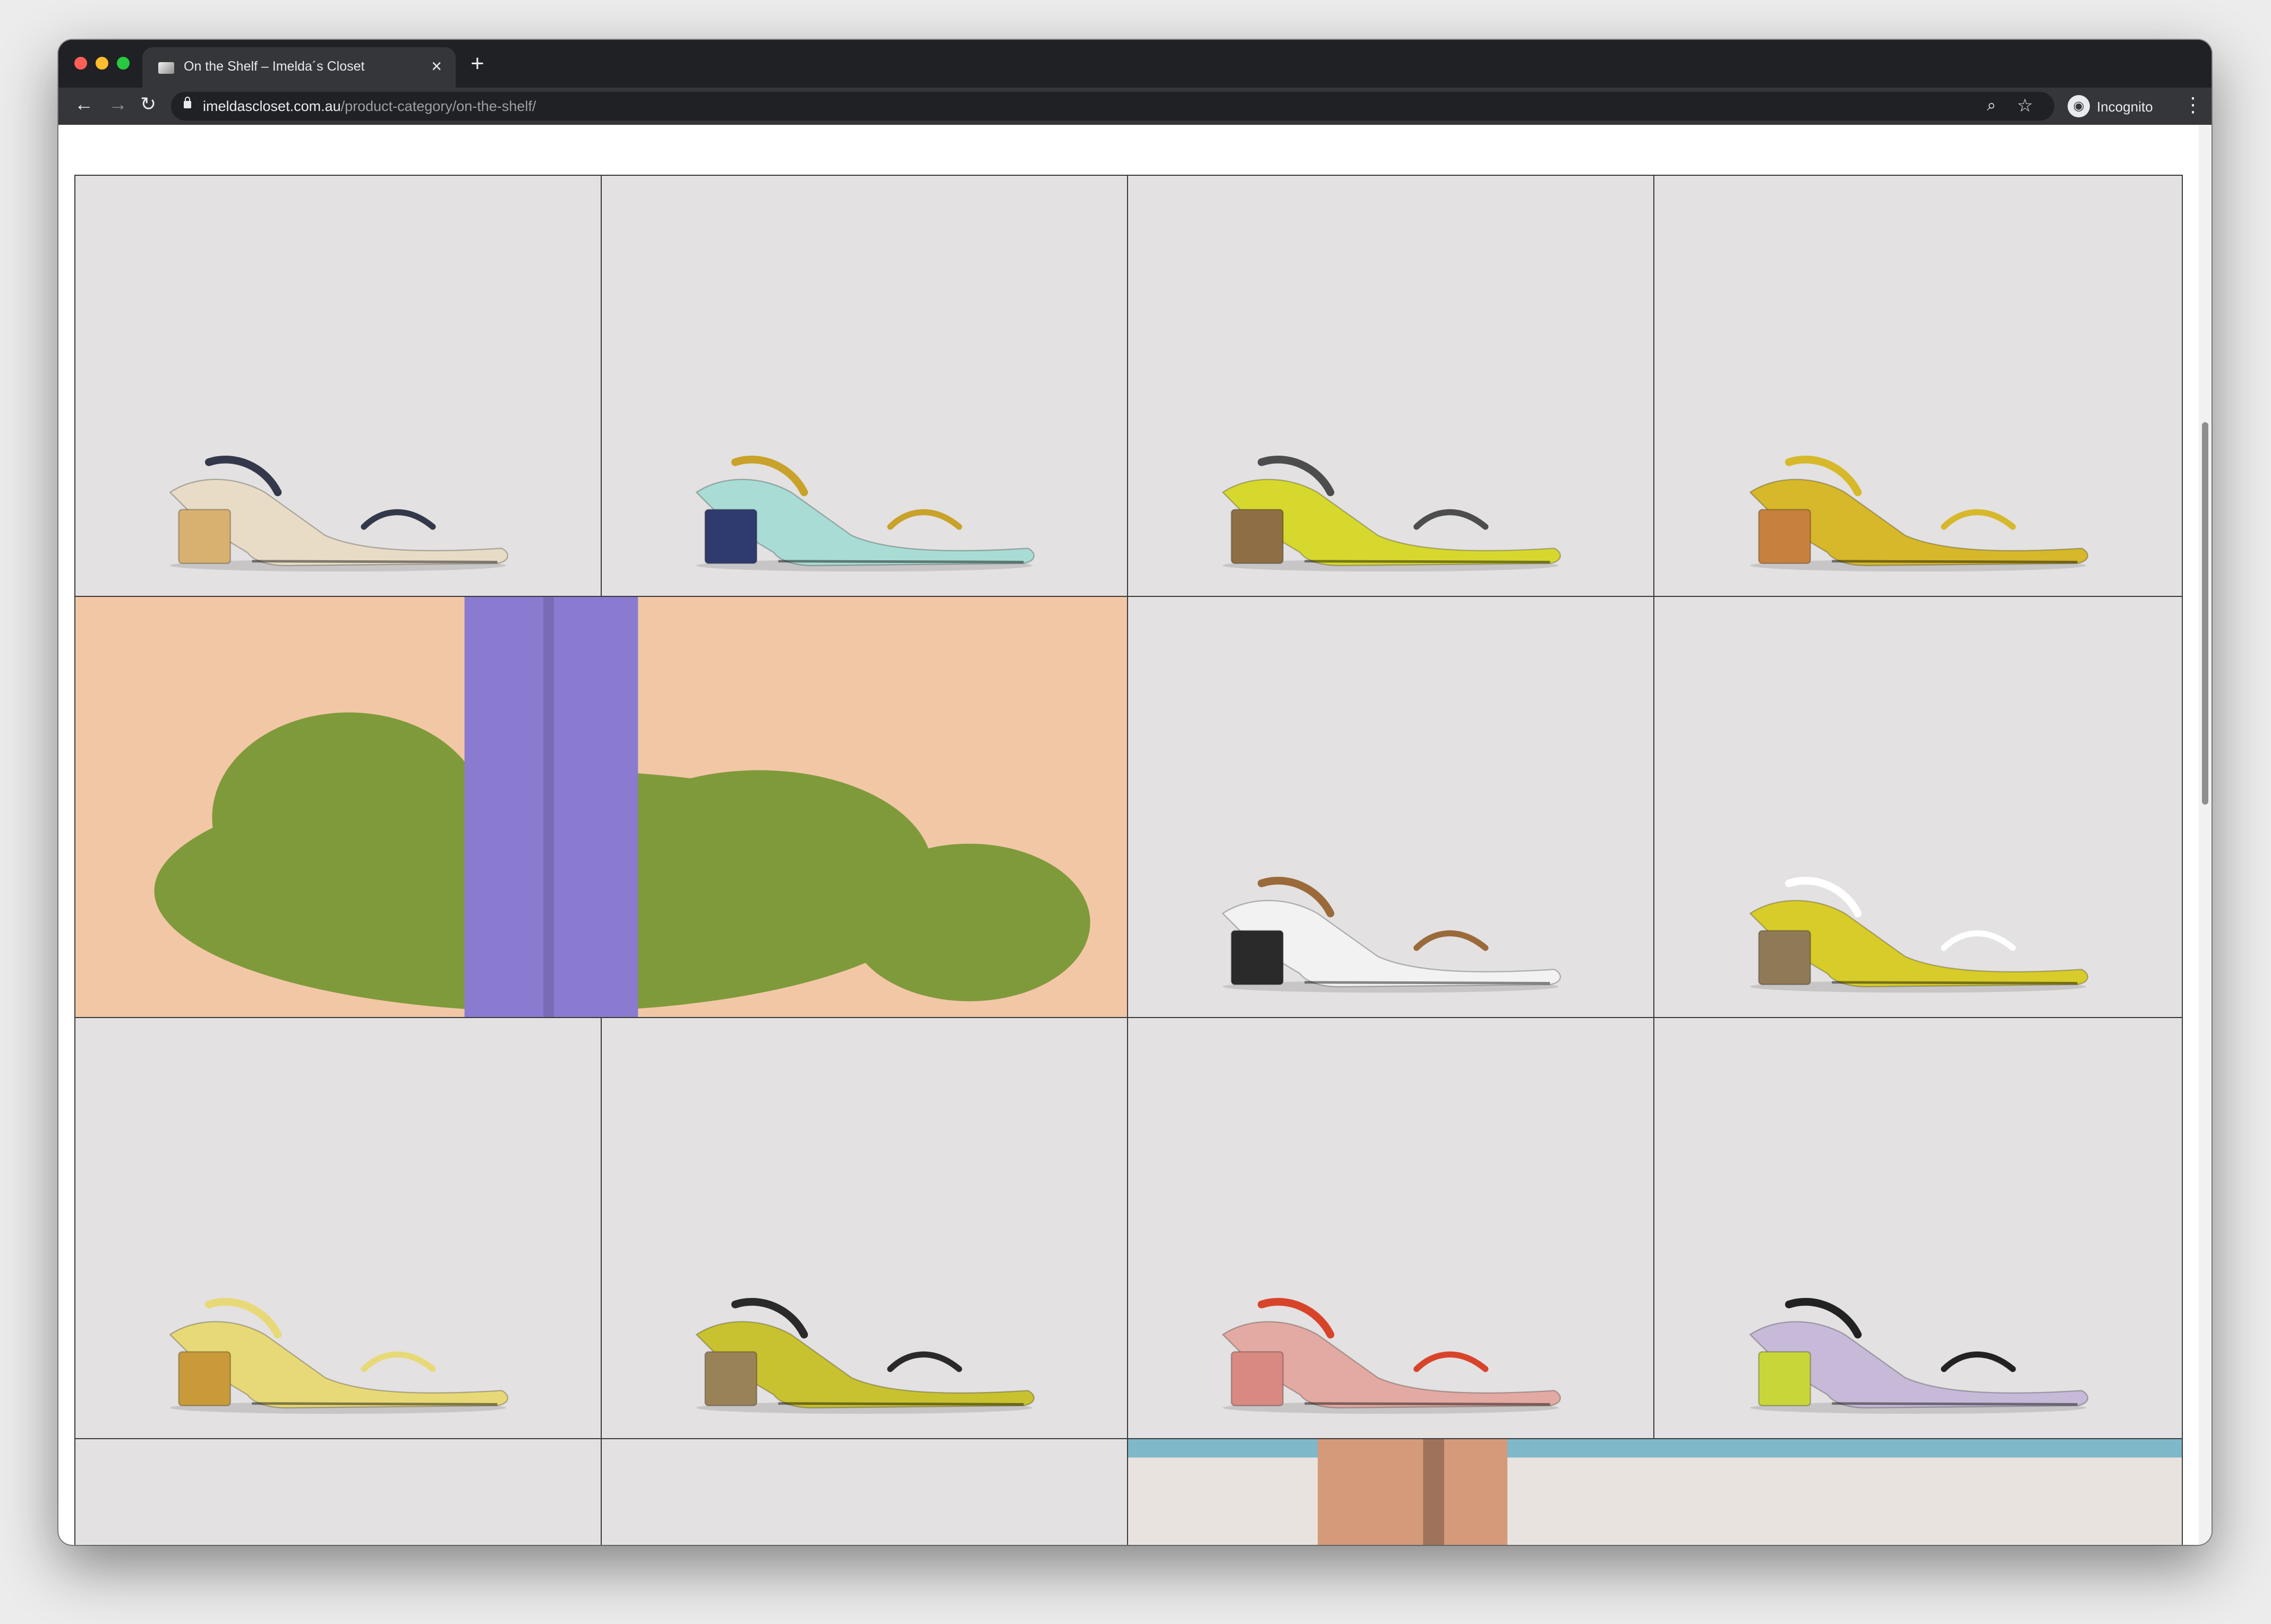 The image size is (2271, 1624). Describe the element at coordinates (2193, 105) in the screenshot. I see `browser-menu-icon: ⋮` at that location.